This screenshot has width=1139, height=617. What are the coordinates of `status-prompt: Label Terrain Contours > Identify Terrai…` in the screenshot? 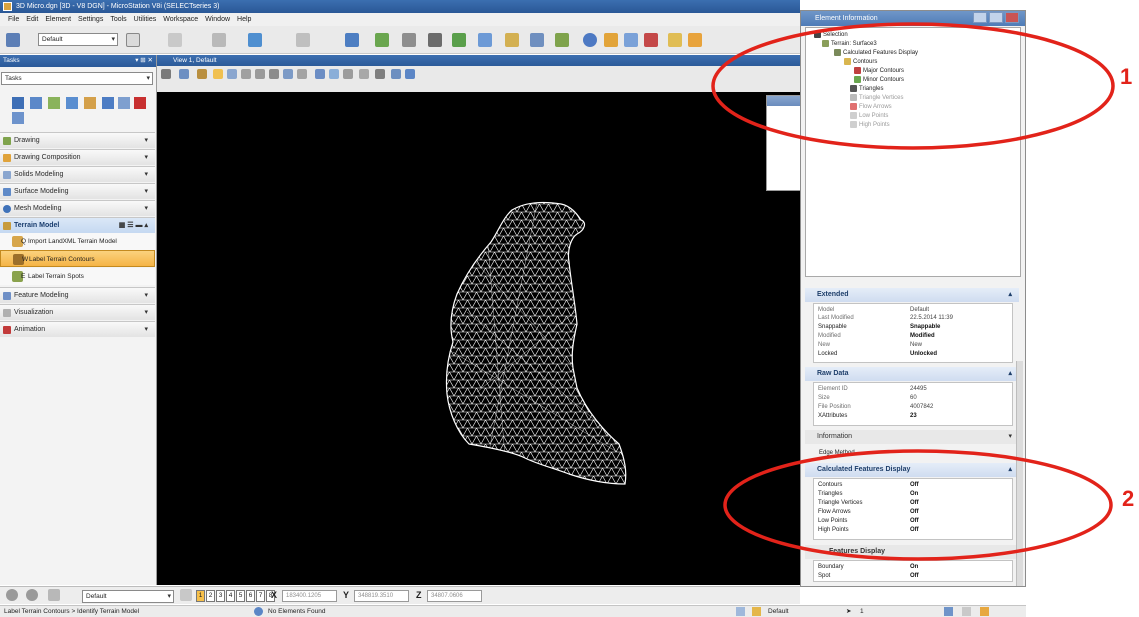 It's located at (72, 611).